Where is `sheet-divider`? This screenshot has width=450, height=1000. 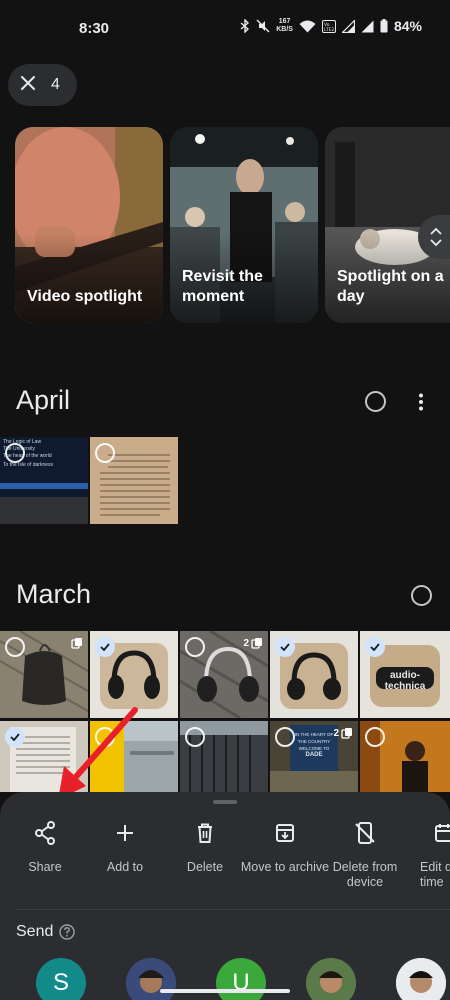
sheet-divider is located at coordinates (233, 909).